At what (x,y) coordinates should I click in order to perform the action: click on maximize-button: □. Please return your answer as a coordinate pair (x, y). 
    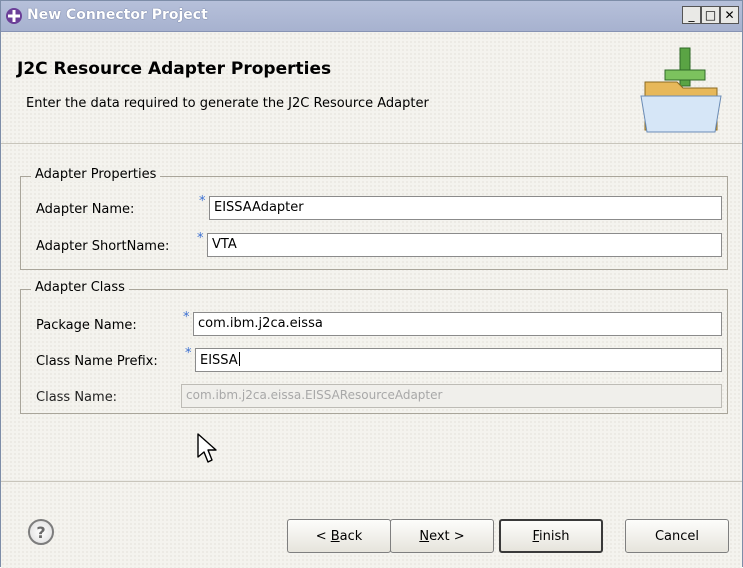
    Looking at the image, I should click on (710, 15).